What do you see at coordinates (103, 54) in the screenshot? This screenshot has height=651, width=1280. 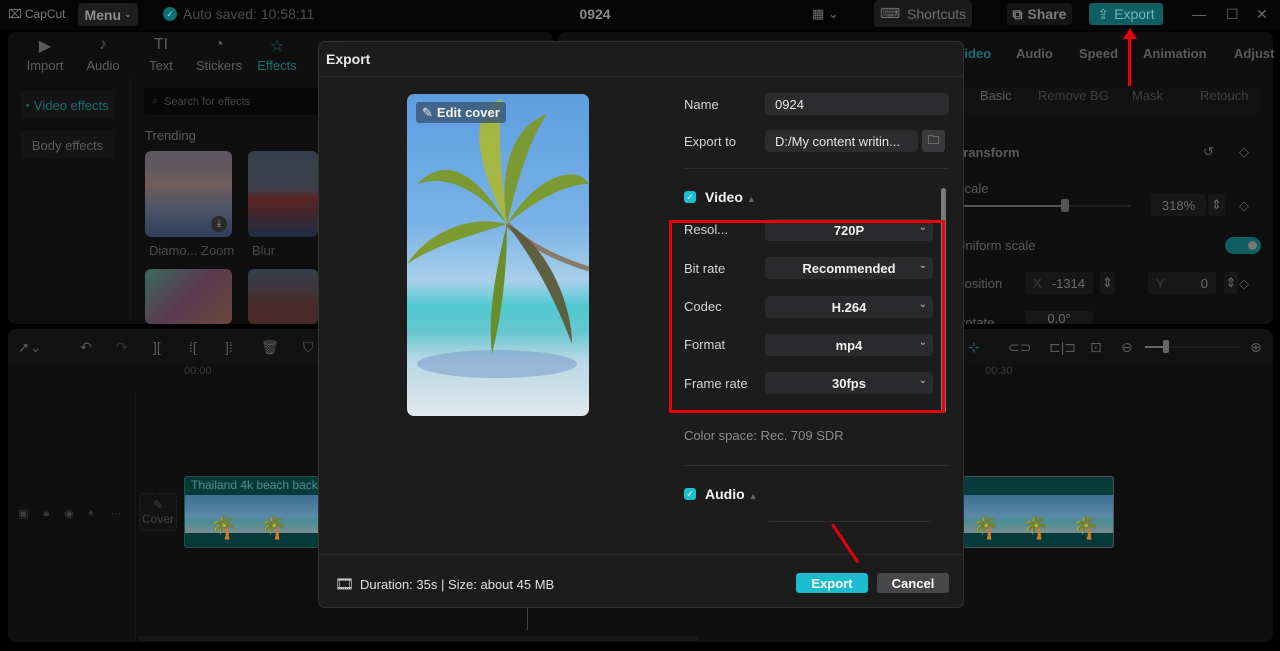 I see `tab-audio: ♪ Audio` at bounding box center [103, 54].